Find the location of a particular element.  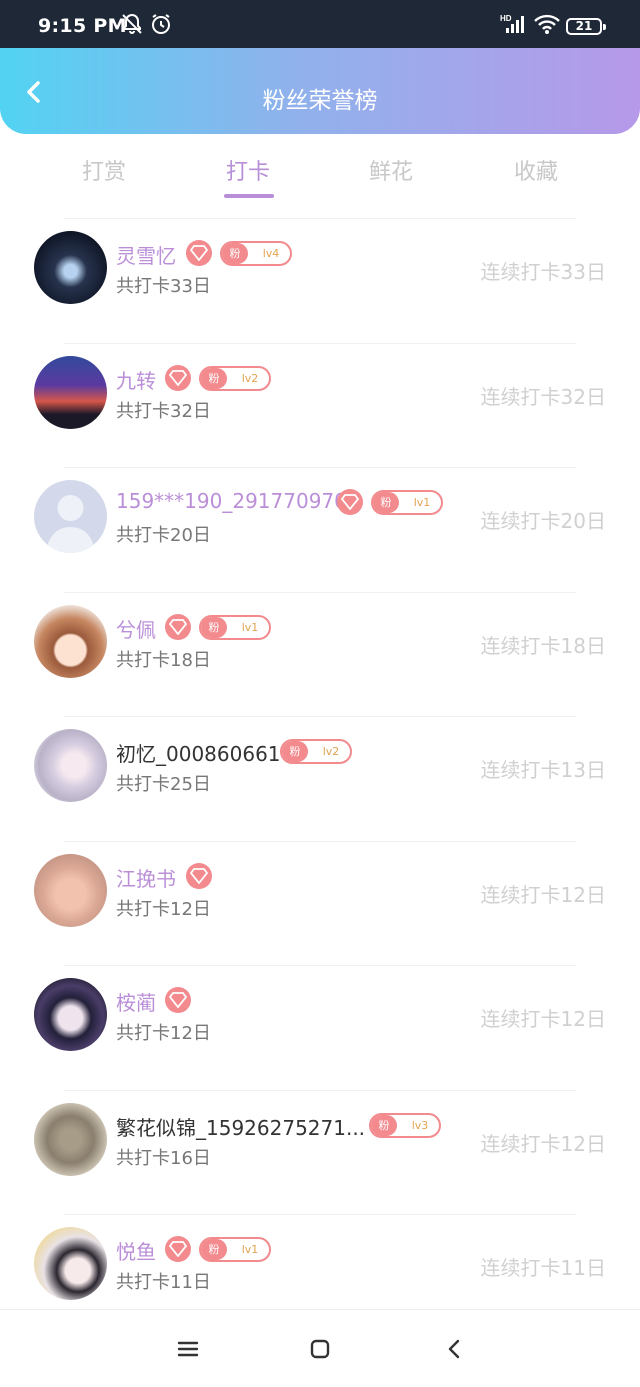

back-icon is located at coordinates (455, 1349).